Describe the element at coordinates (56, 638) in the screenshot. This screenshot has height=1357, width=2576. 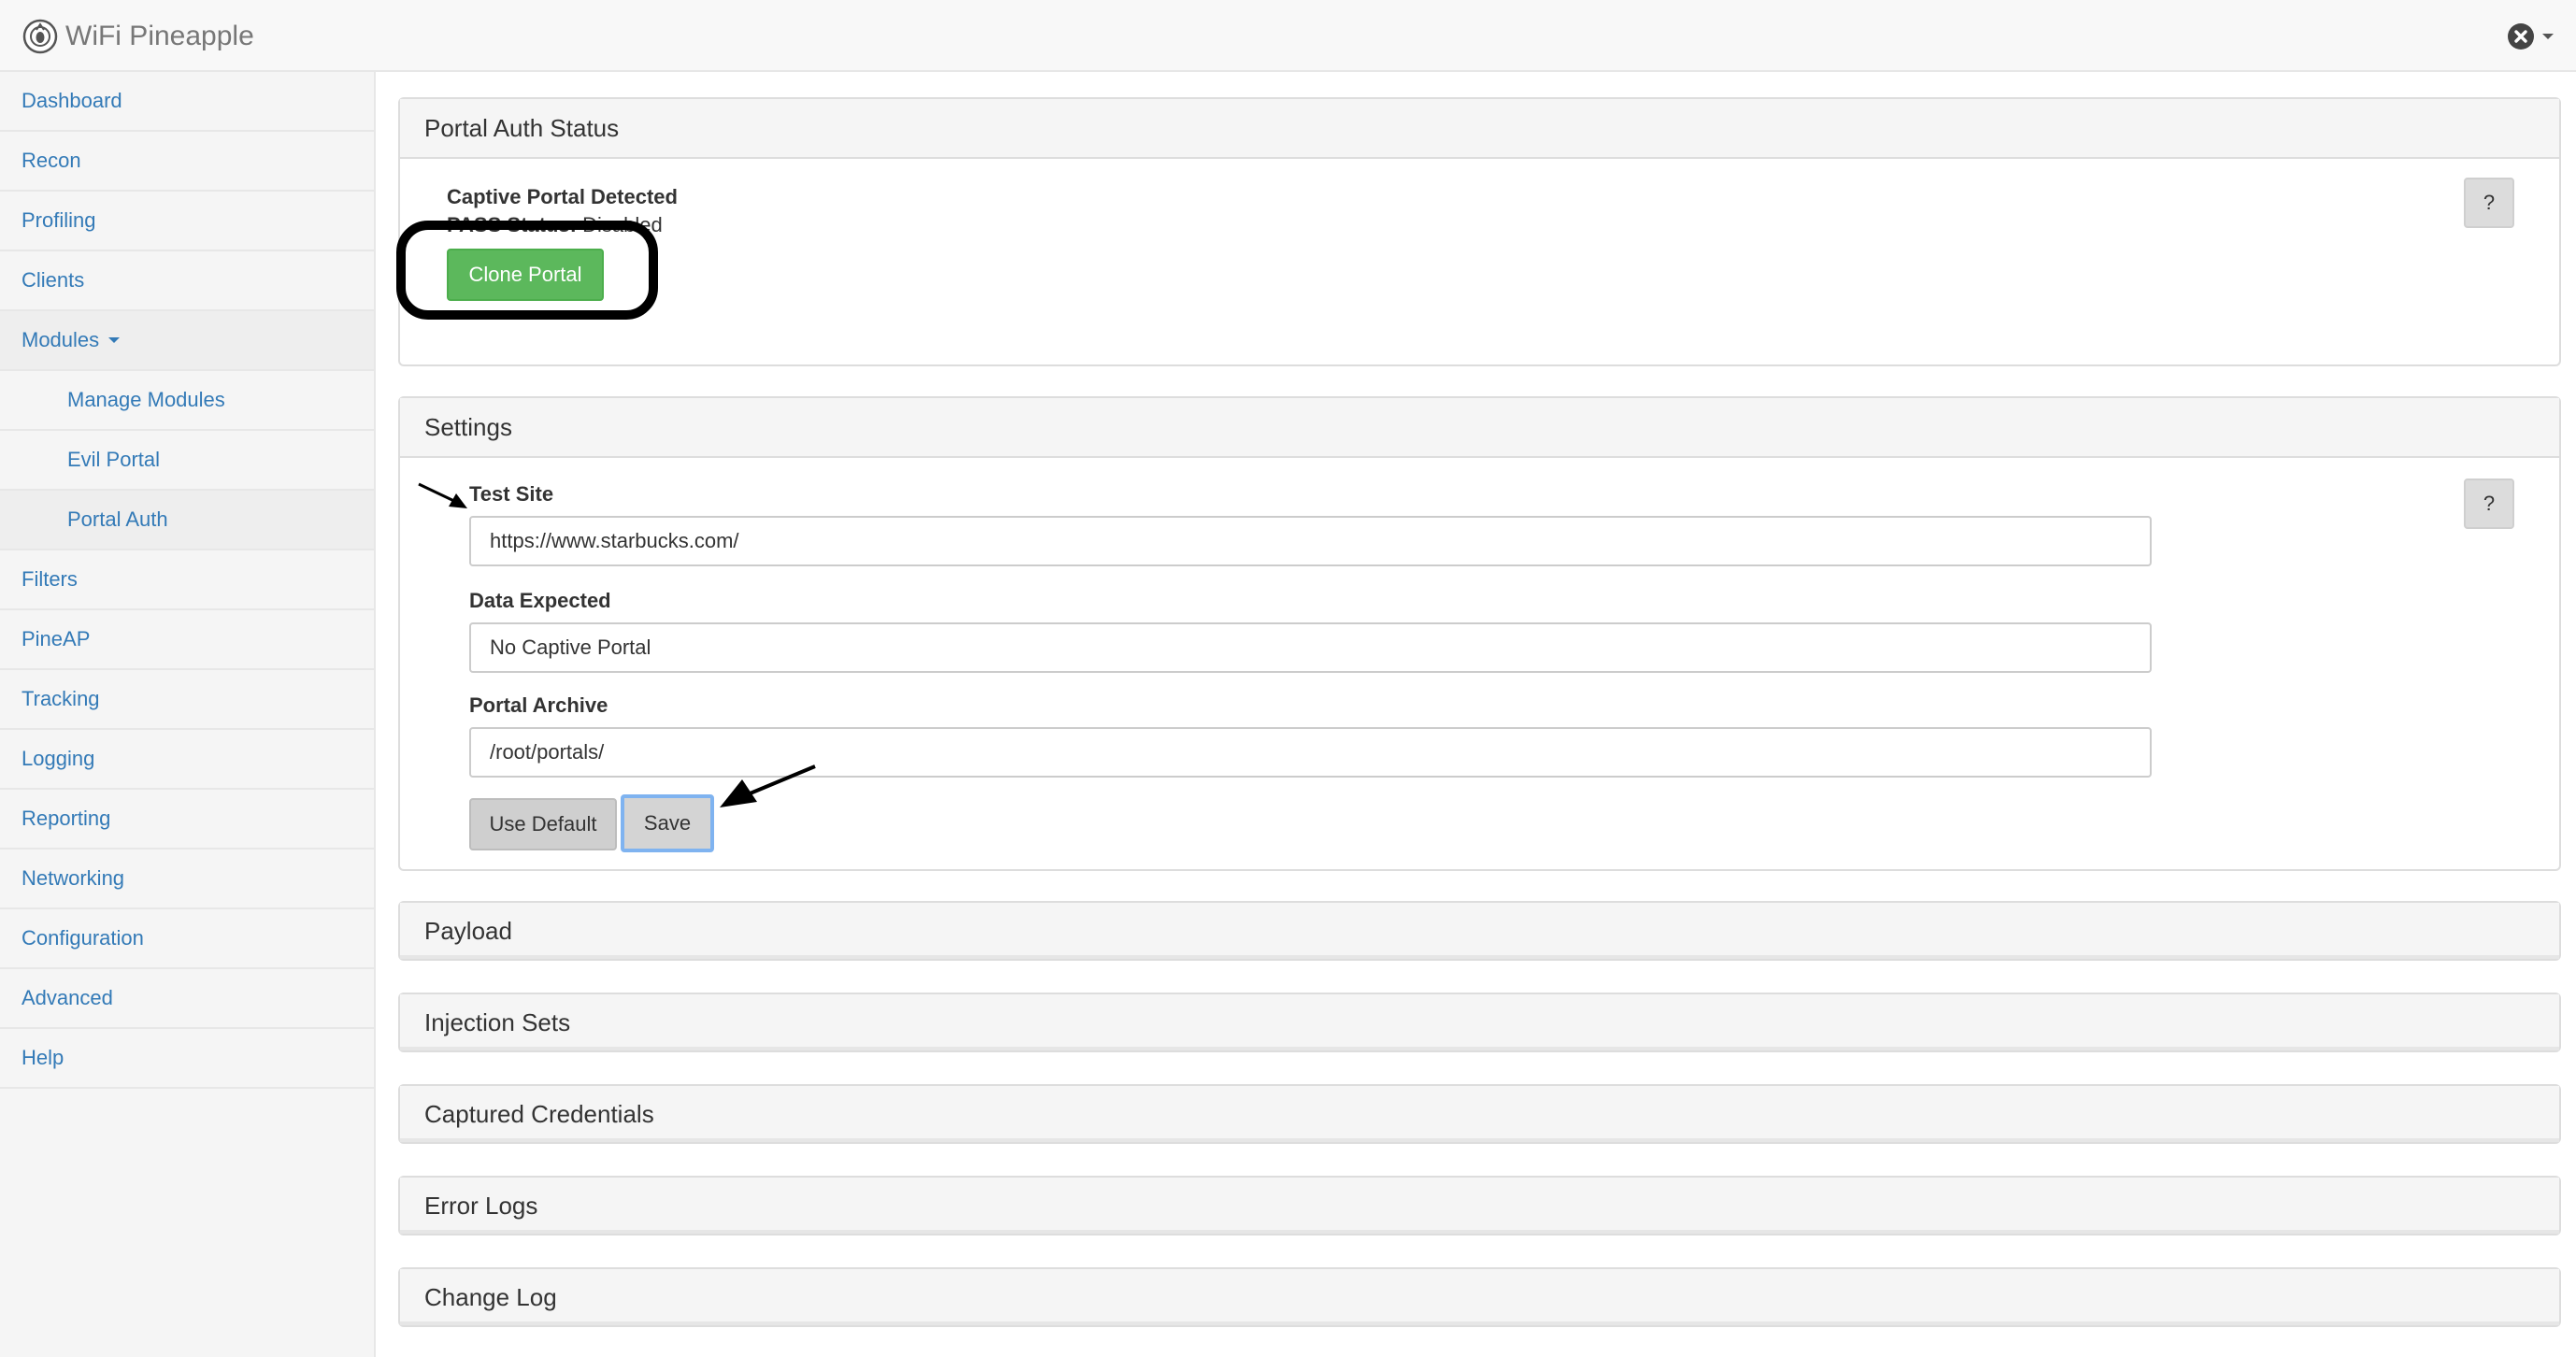
I see `sidebar-item-label: PineAP` at that location.